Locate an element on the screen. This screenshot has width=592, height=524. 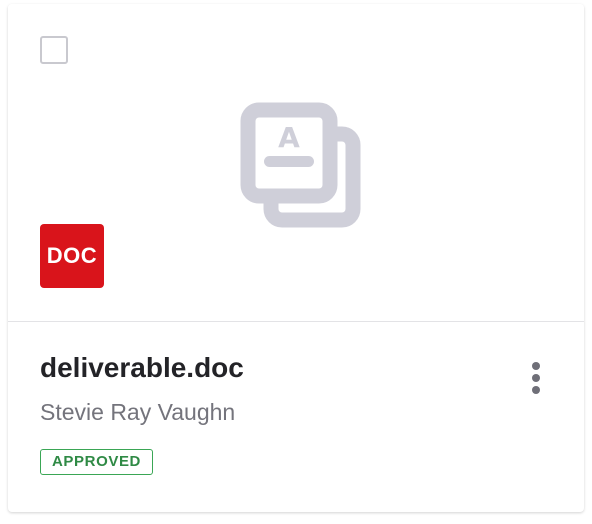
file-copy-icon: A is located at coordinates (300, 165).